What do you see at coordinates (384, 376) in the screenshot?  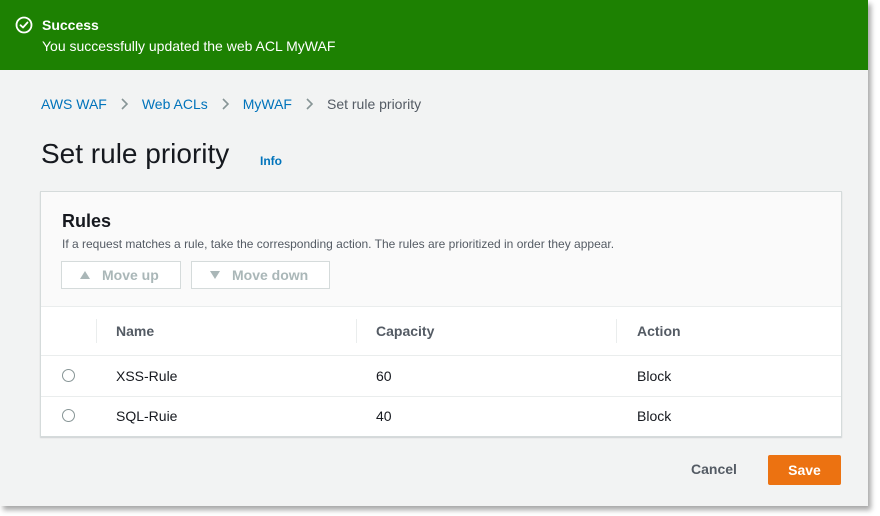 I see `rule-capacity: 60` at bounding box center [384, 376].